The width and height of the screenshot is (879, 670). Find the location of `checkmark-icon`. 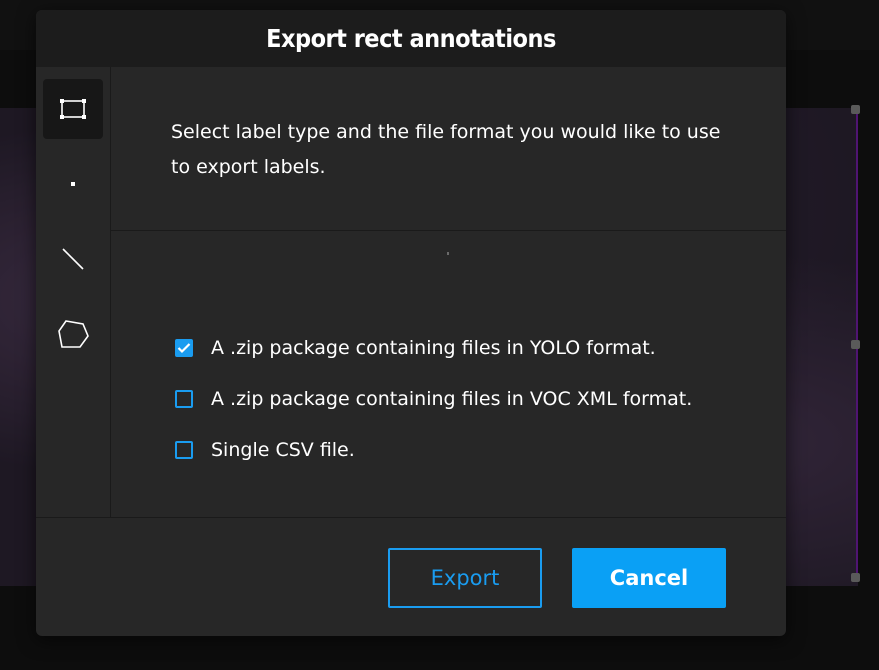

checkmark-icon is located at coordinates (184, 347).